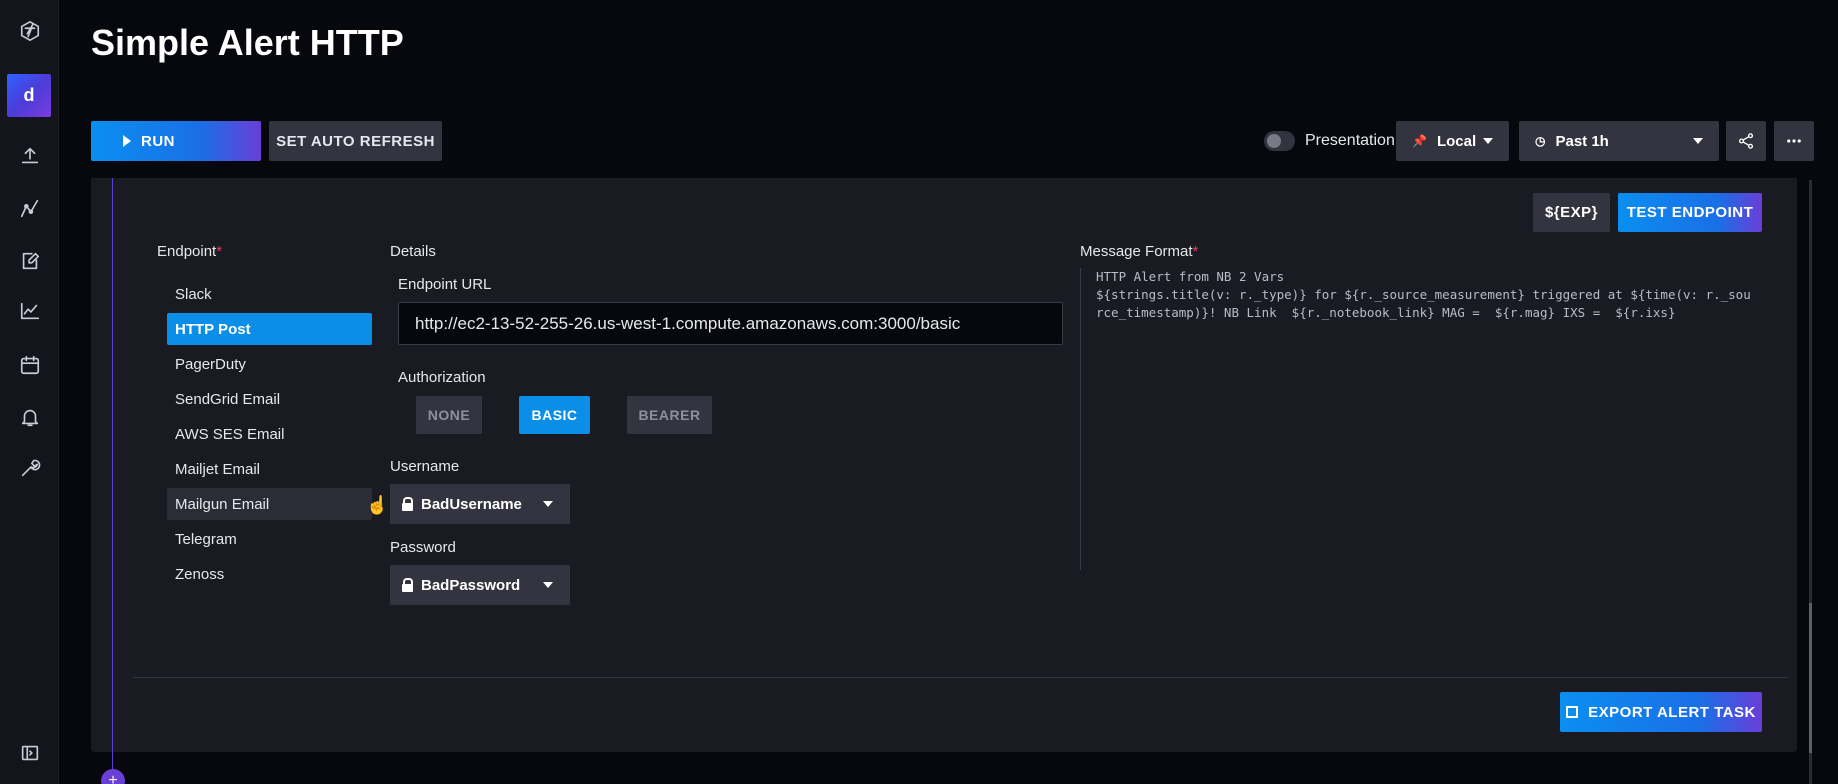  Describe the element at coordinates (423, 547) in the screenshot. I see `password-label: Password` at that location.